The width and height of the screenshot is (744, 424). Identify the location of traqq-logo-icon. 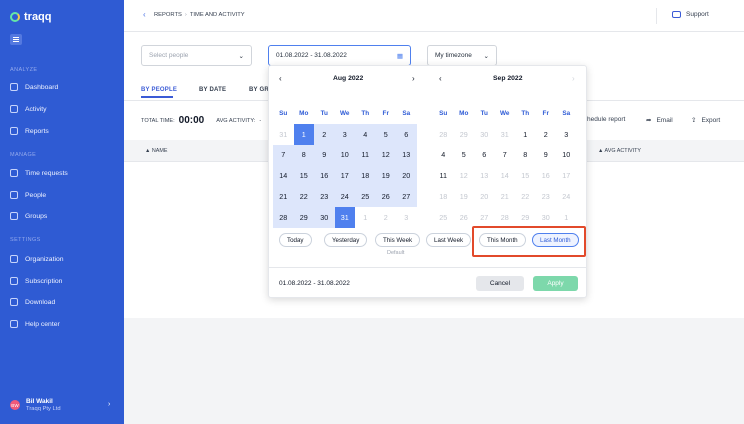
(15, 17).